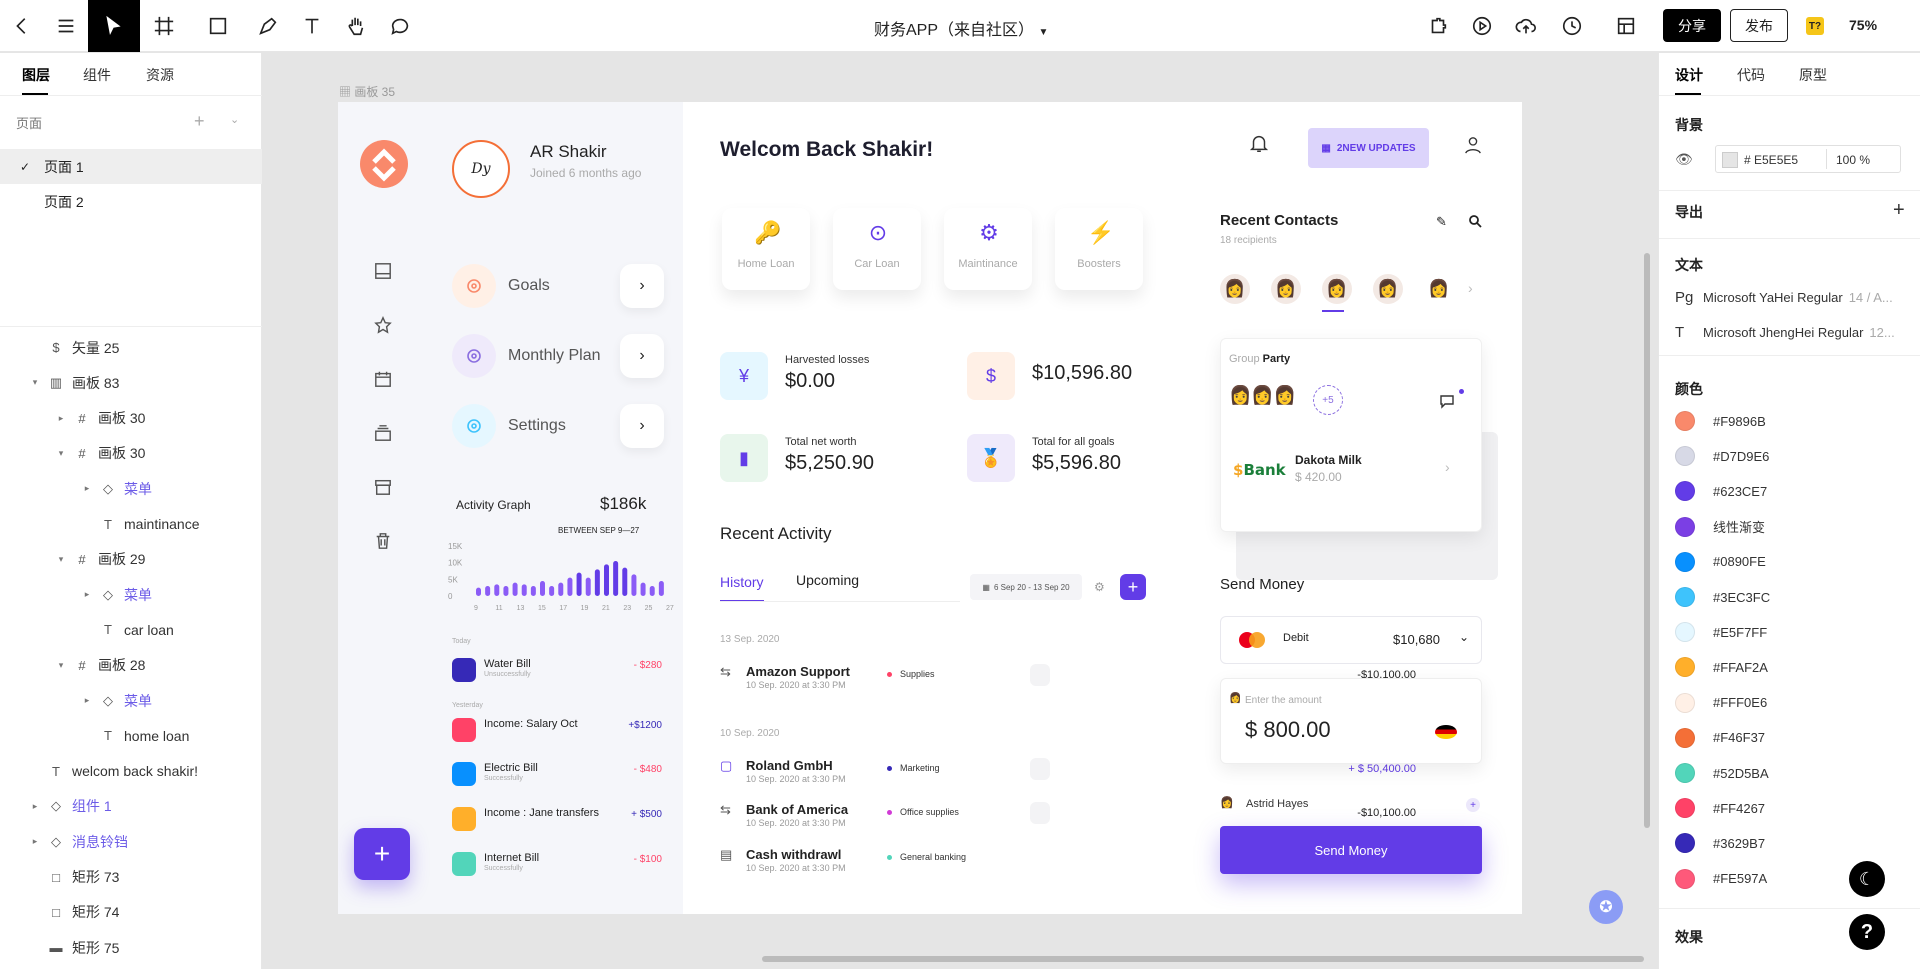 This screenshot has height=969, width=1920. I want to click on star-icon, so click(384, 326).